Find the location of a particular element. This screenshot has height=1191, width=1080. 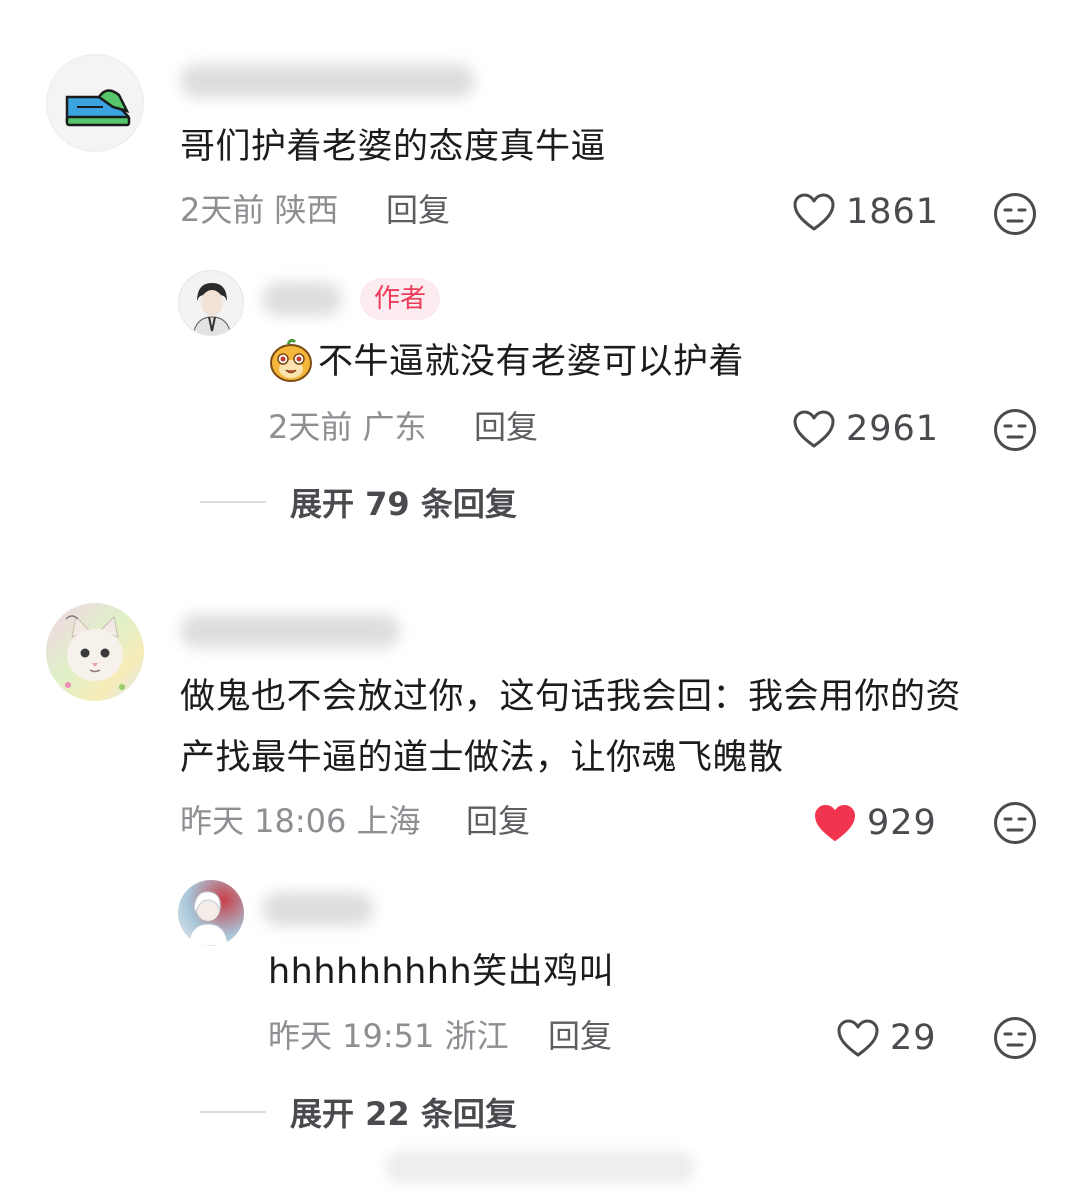

comment-text: 产找最牛逼的道士做法，让你魂飞魄散 is located at coordinates (482, 758).